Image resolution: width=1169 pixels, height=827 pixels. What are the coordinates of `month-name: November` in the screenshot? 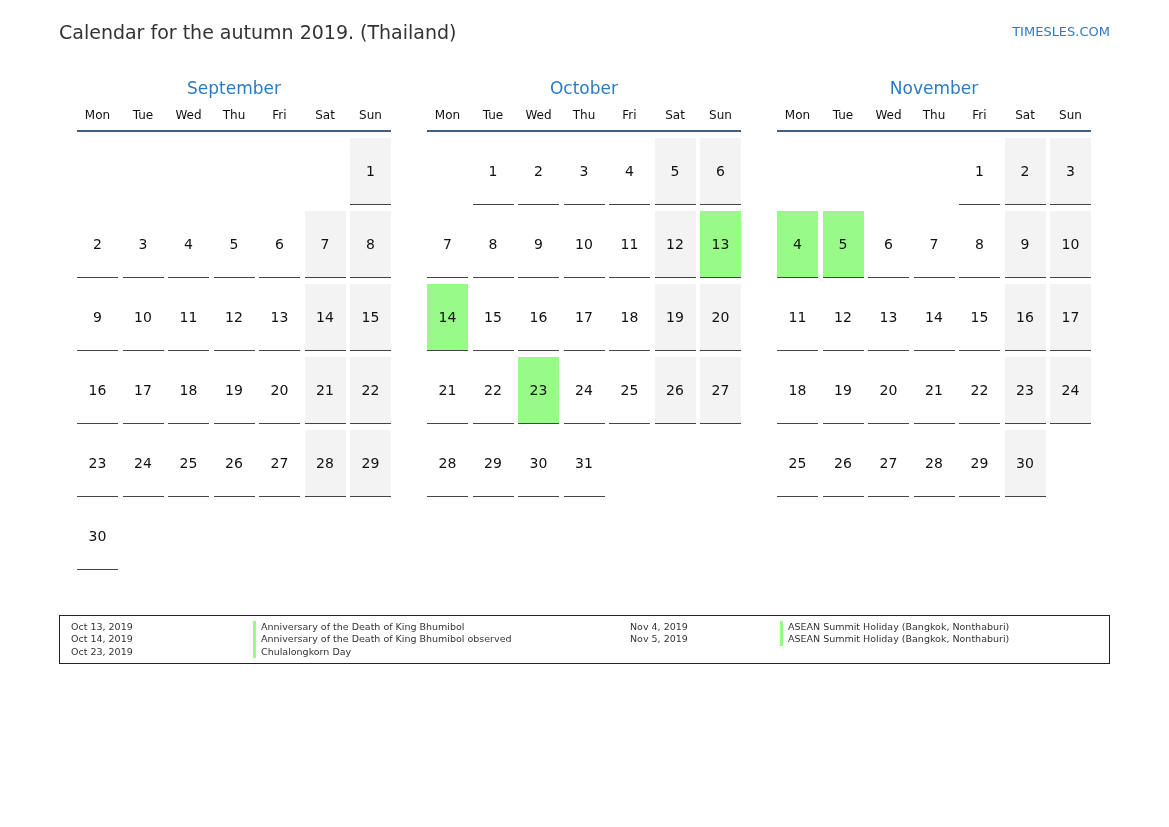 It's located at (934, 89).